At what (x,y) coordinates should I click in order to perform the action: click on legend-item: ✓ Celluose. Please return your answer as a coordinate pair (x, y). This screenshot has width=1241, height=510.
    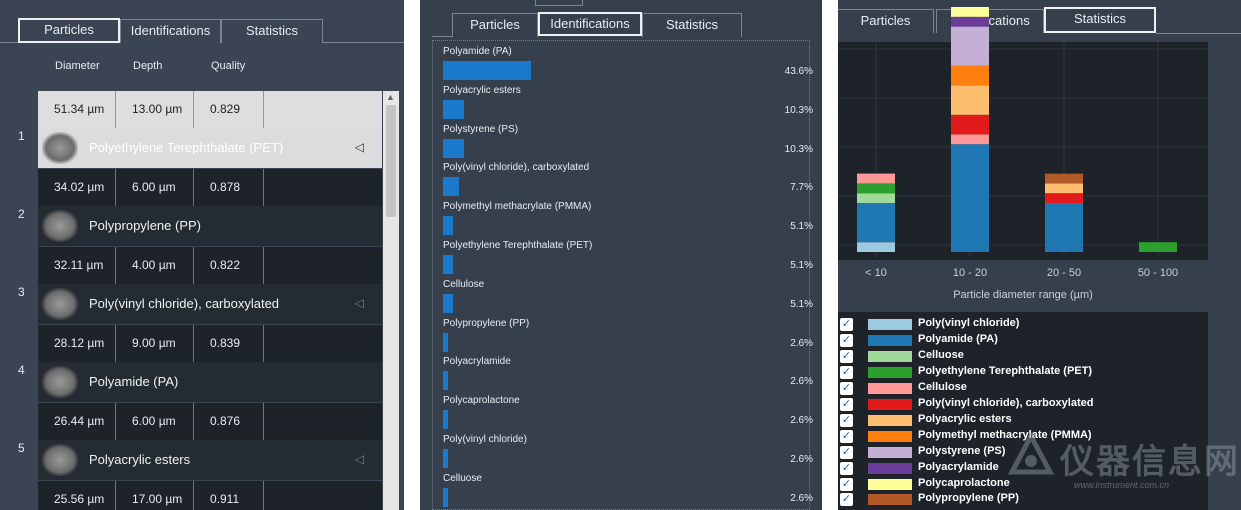
    Looking at the image, I should click on (1020, 357).